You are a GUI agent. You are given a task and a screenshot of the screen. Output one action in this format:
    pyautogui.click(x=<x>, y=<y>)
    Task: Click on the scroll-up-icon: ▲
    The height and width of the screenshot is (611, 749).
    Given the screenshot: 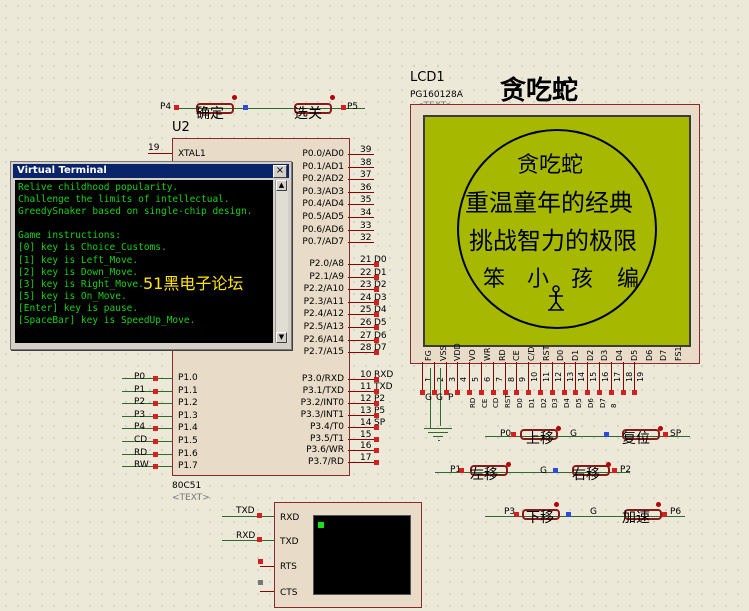 What is the action you would take?
    pyautogui.click(x=281, y=185)
    